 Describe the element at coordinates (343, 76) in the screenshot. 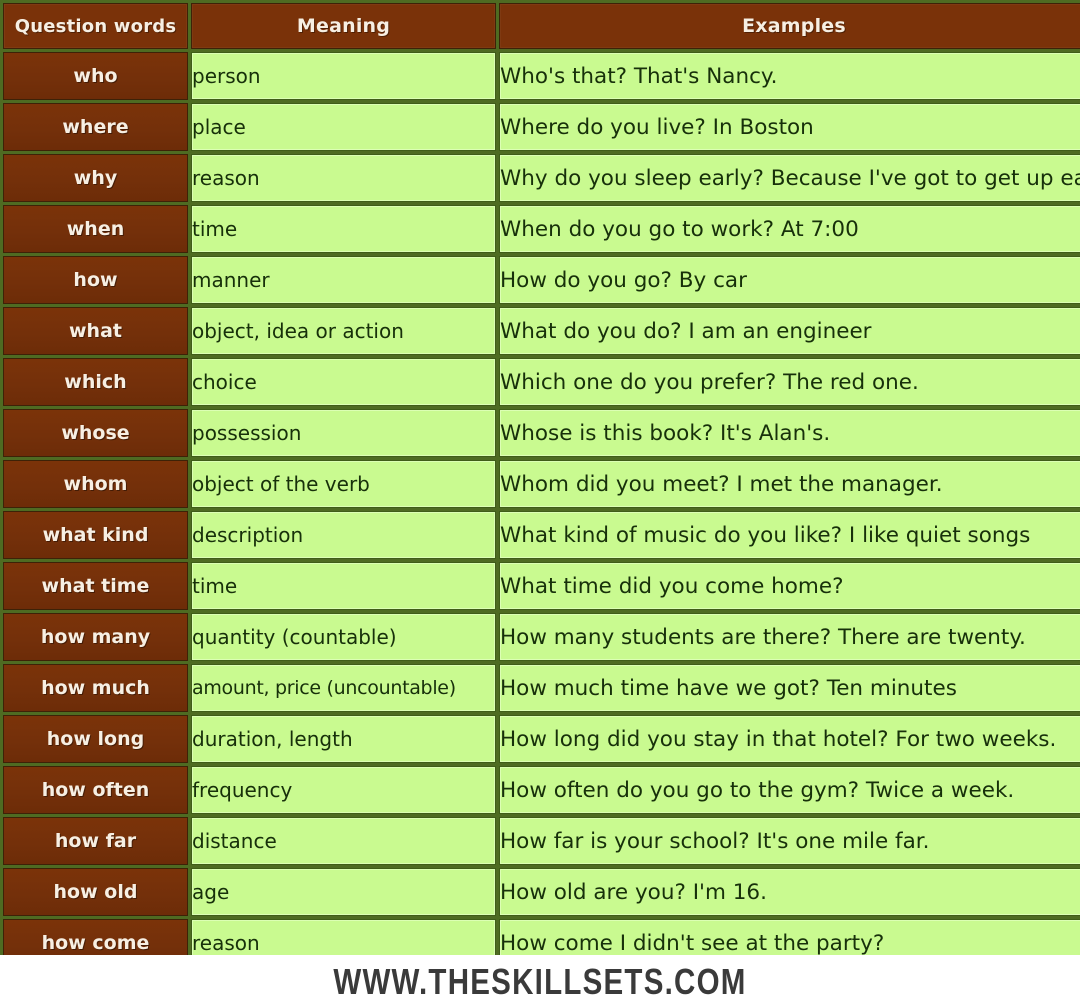

I see `meaning-cell: person` at that location.